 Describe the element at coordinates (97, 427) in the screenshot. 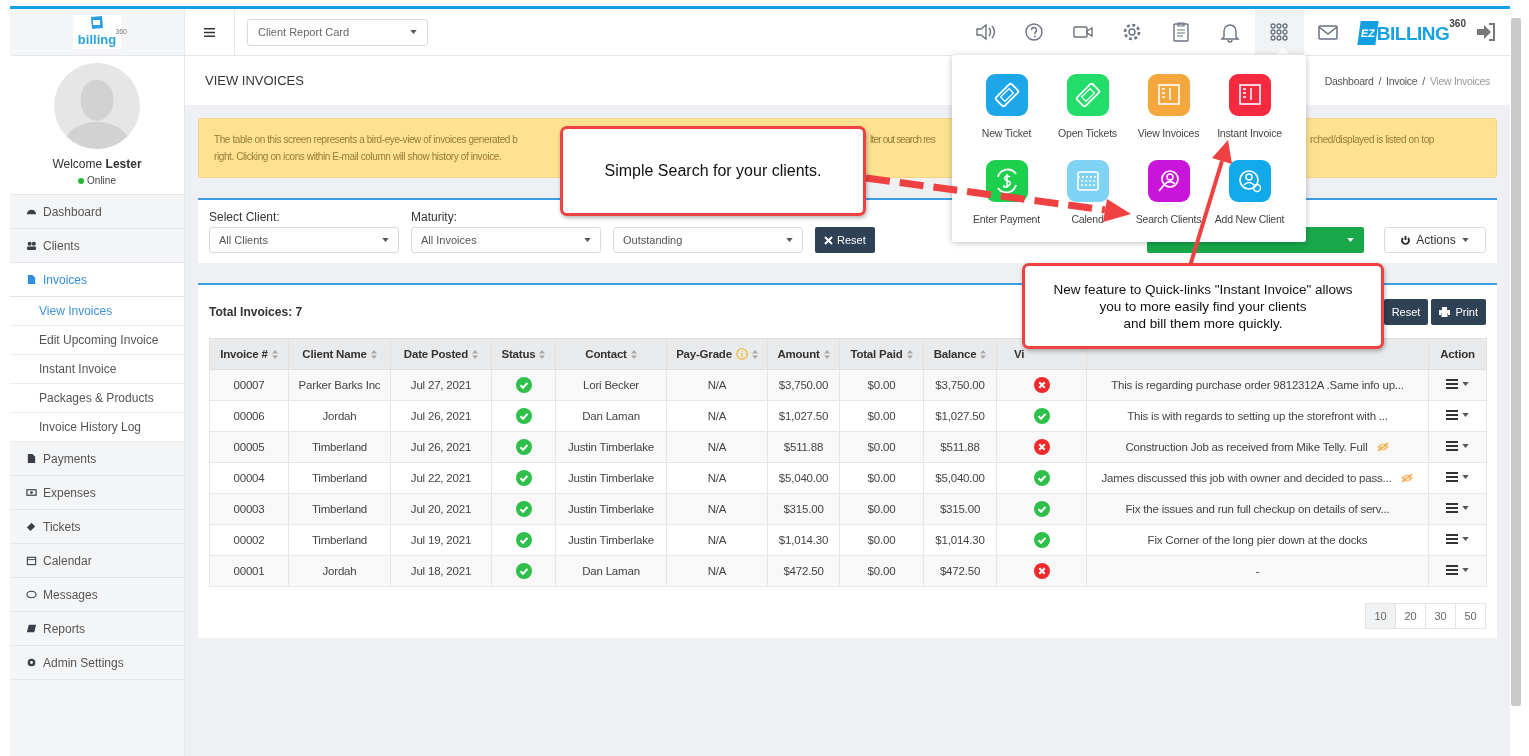

I see `sidebar-subitem: Invoice History Log` at that location.